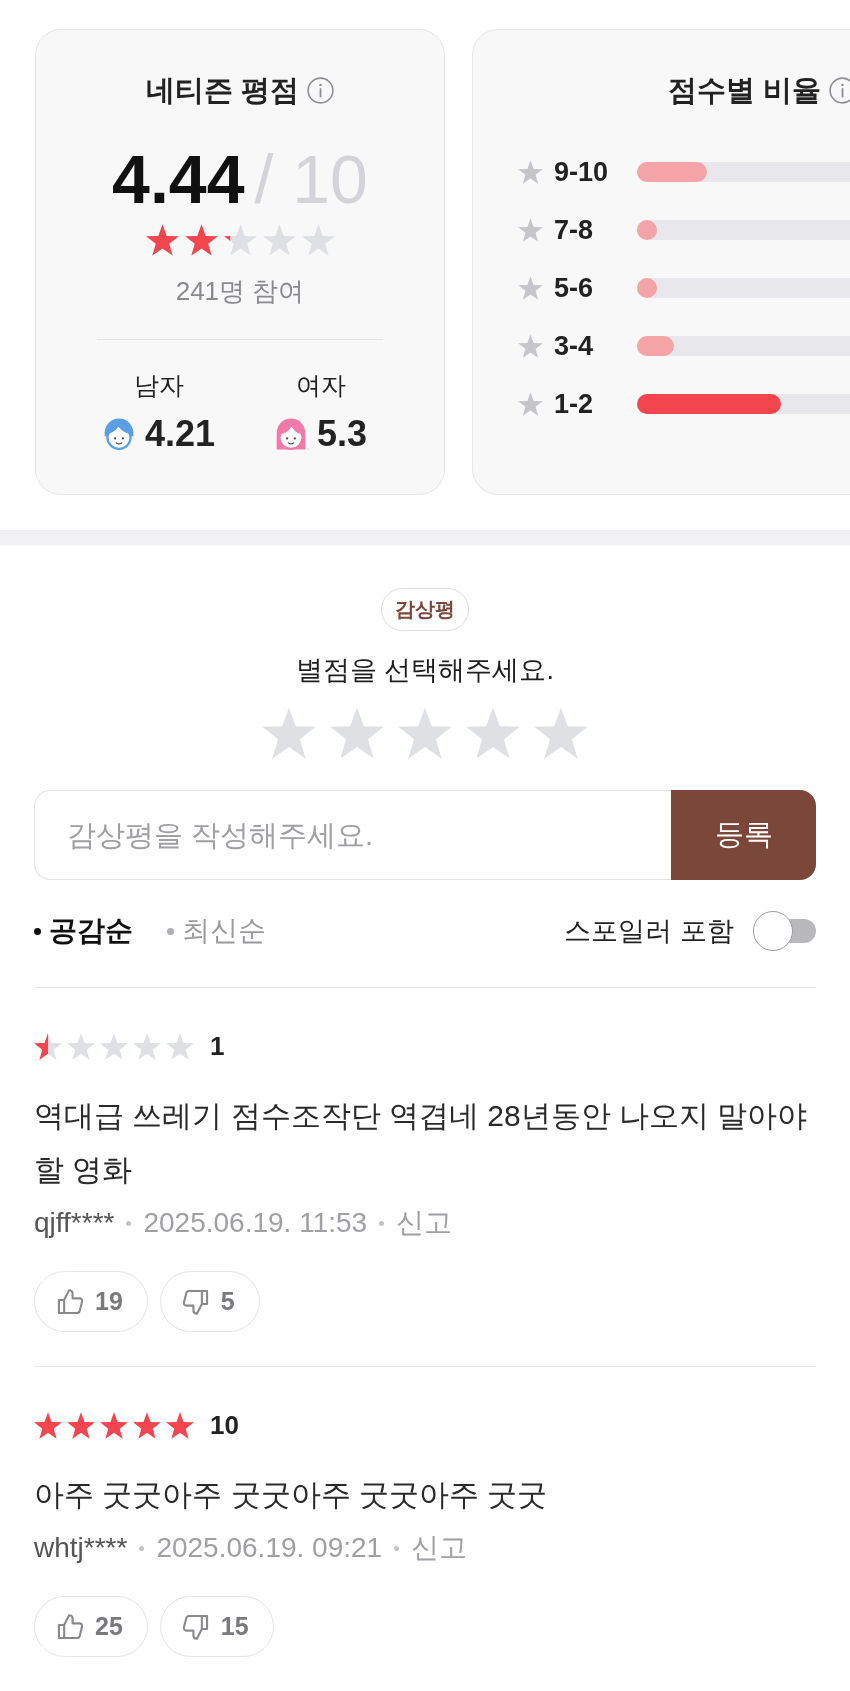 This screenshot has width=850, height=1691. I want to click on review-text: 역대급 쓰레기 점수조작단 역겹네 28년동안 나오지 말아야 할 영화, so click(421, 1143).